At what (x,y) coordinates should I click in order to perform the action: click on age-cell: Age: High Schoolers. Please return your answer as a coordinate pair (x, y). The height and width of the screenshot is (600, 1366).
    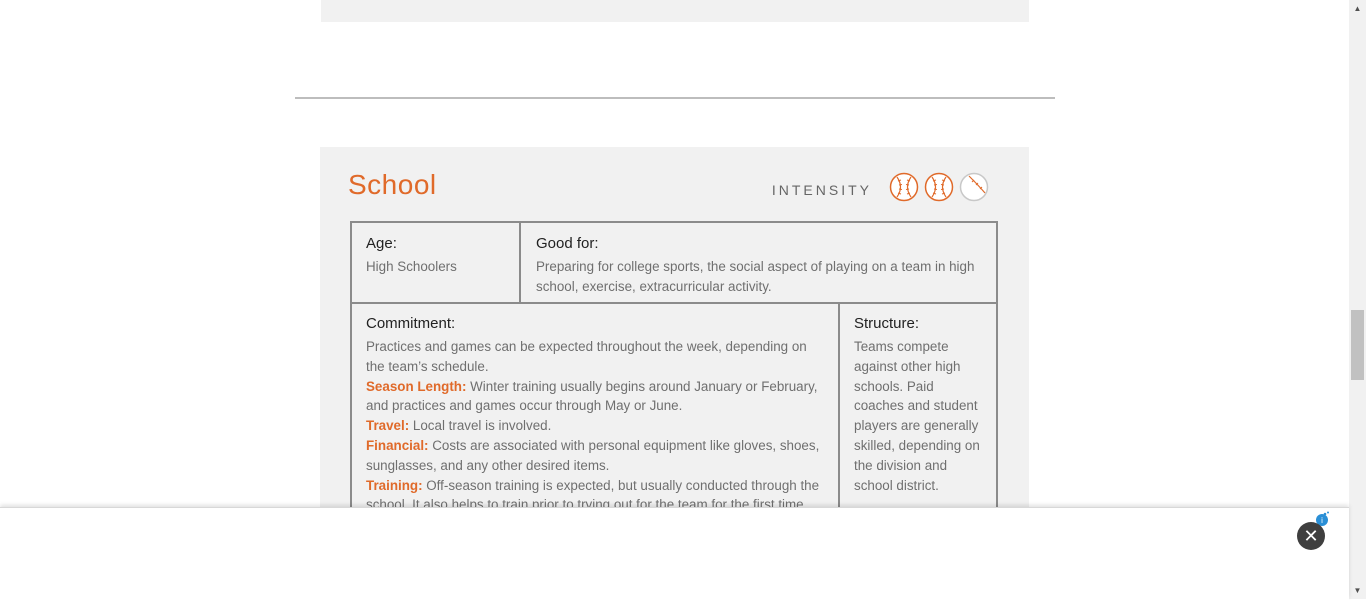
    Looking at the image, I should click on (436, 263).